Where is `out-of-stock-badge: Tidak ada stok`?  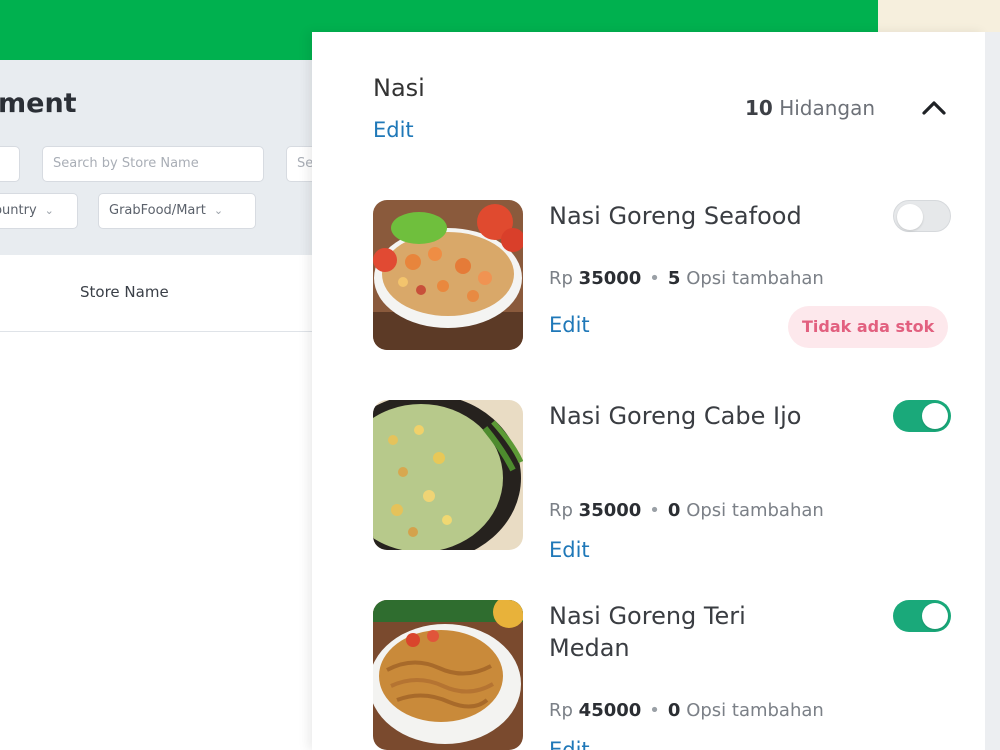
out-of-stock-badge: Tidak ada stok is located at coordinates (868, 327).